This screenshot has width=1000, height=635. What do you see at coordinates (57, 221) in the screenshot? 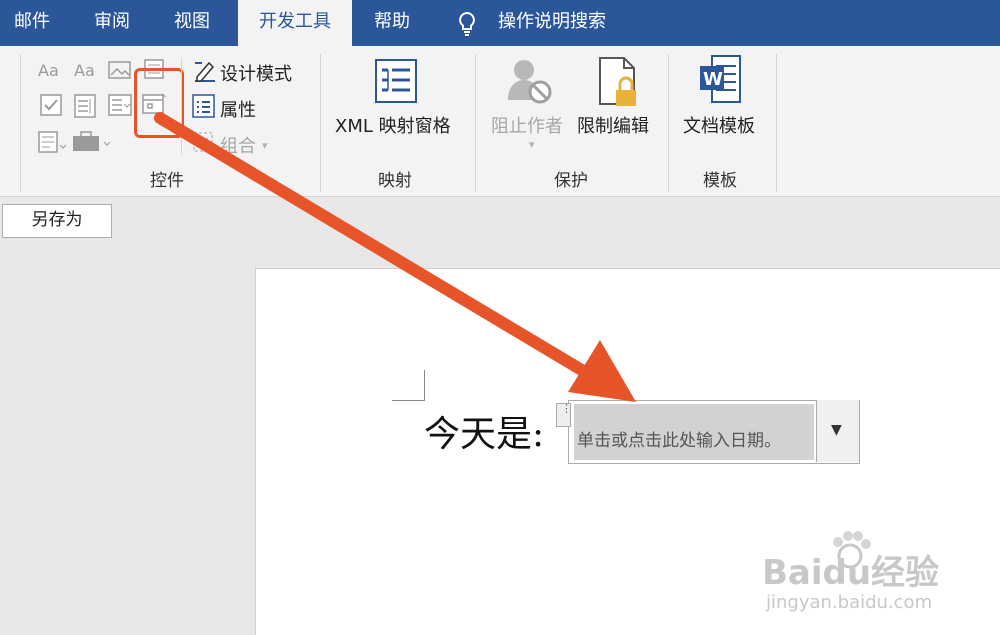
I see `save-as-button: 另存为` at bounding box center [57, 221].